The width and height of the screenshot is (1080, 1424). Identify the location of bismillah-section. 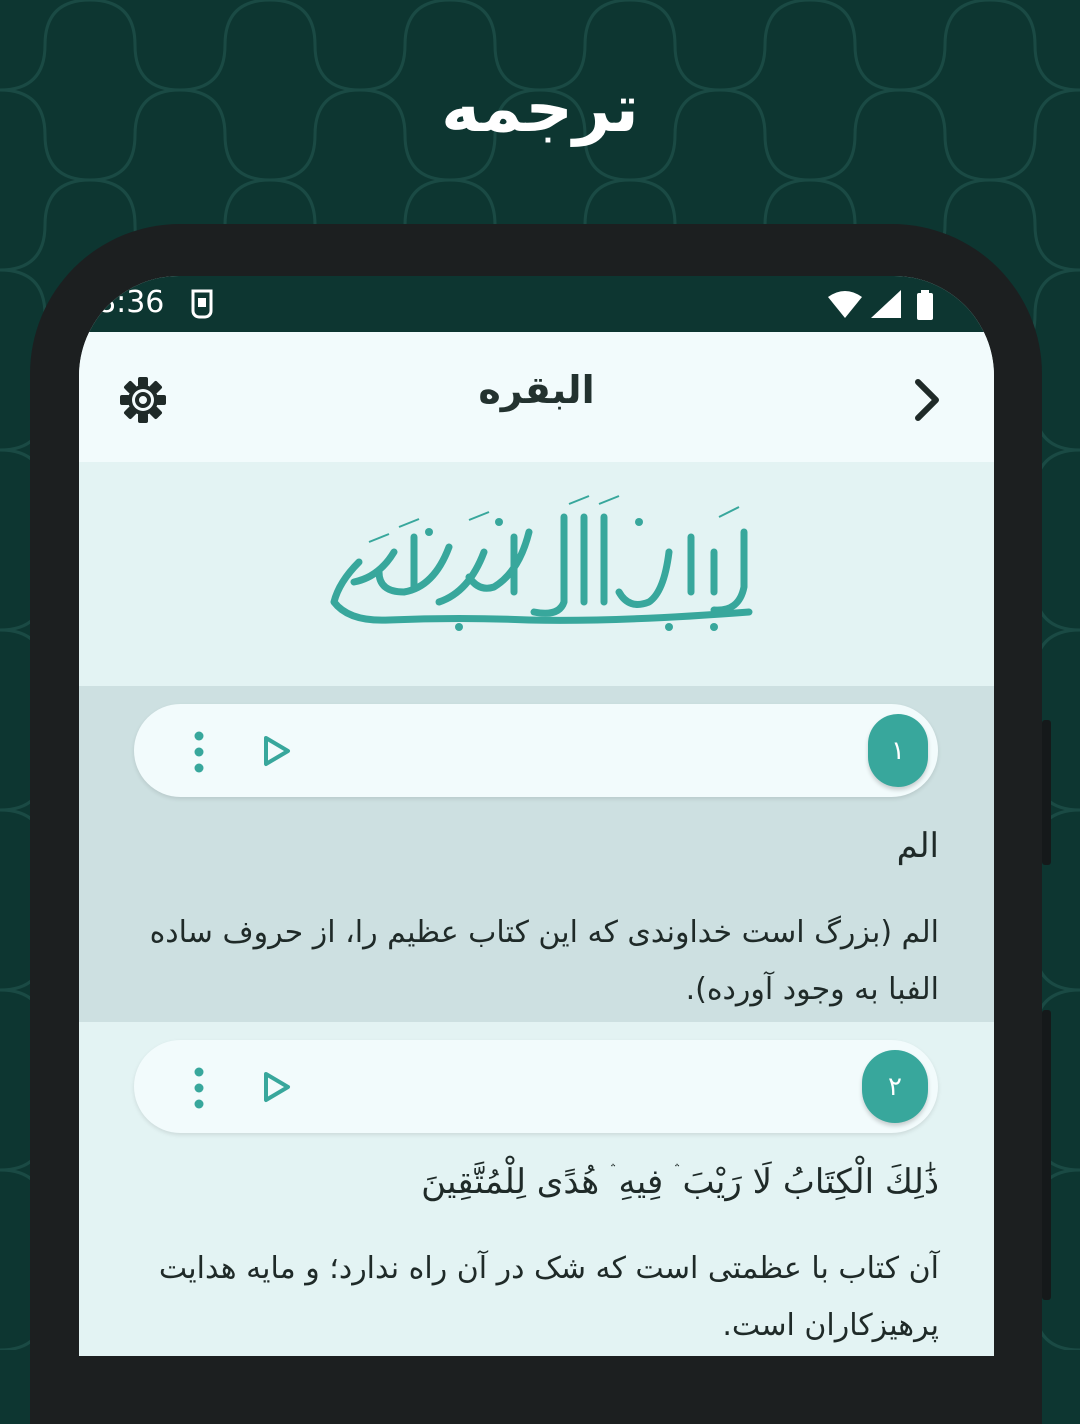
(536, 574).